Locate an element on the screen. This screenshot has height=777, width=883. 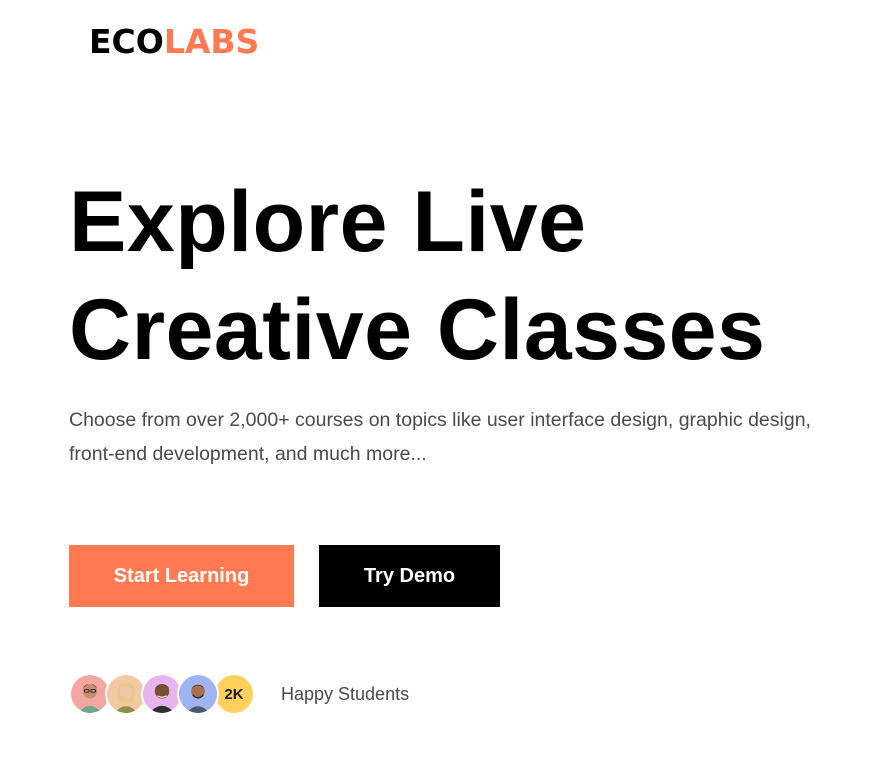
avatar-stack: 2K is located at coordinates (162, 694).